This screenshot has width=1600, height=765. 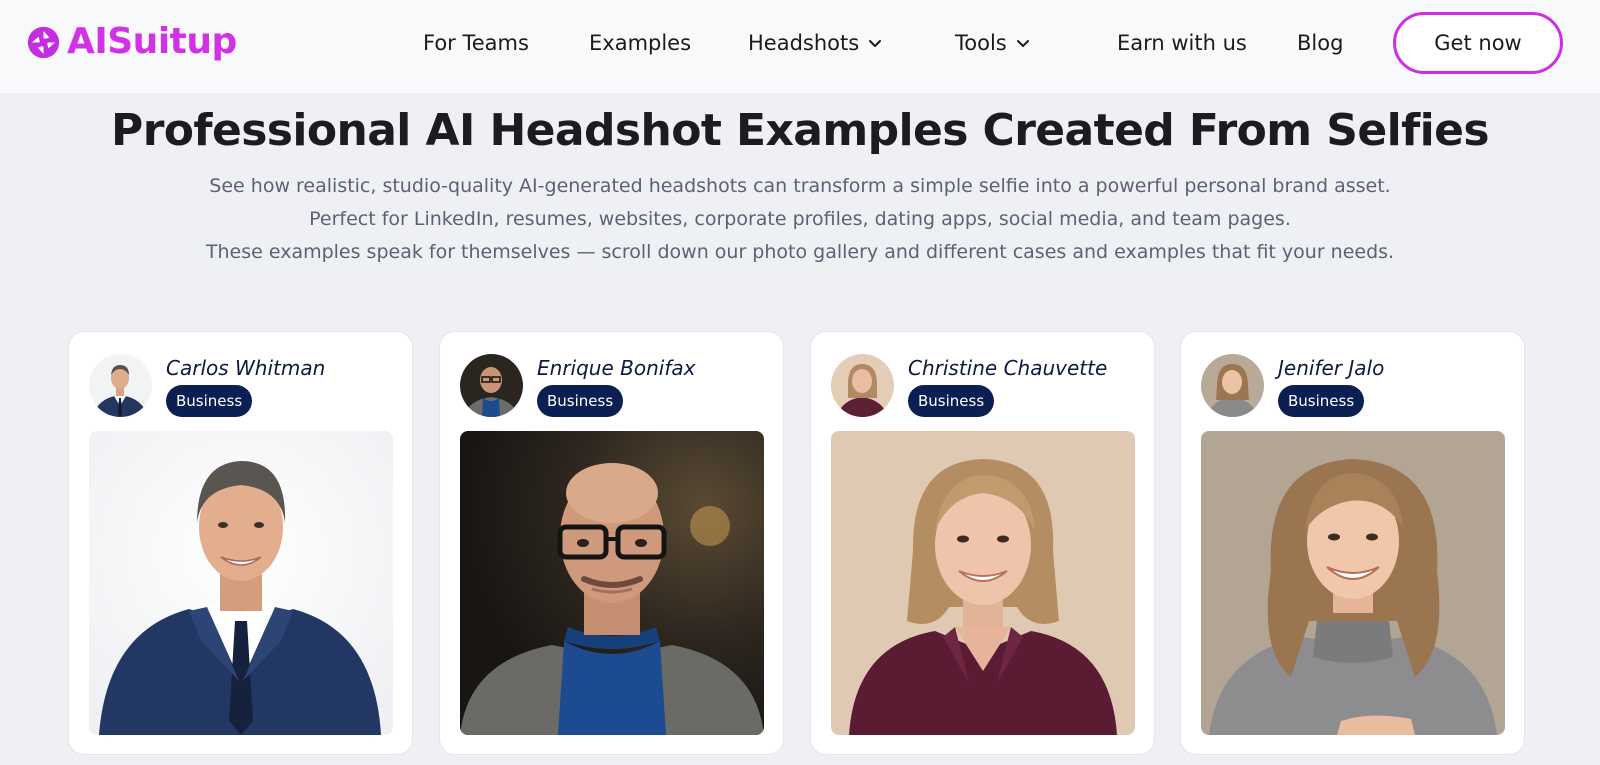 I want to click on nav-for-teams-label: For Teams, so click(x=476, y=43).